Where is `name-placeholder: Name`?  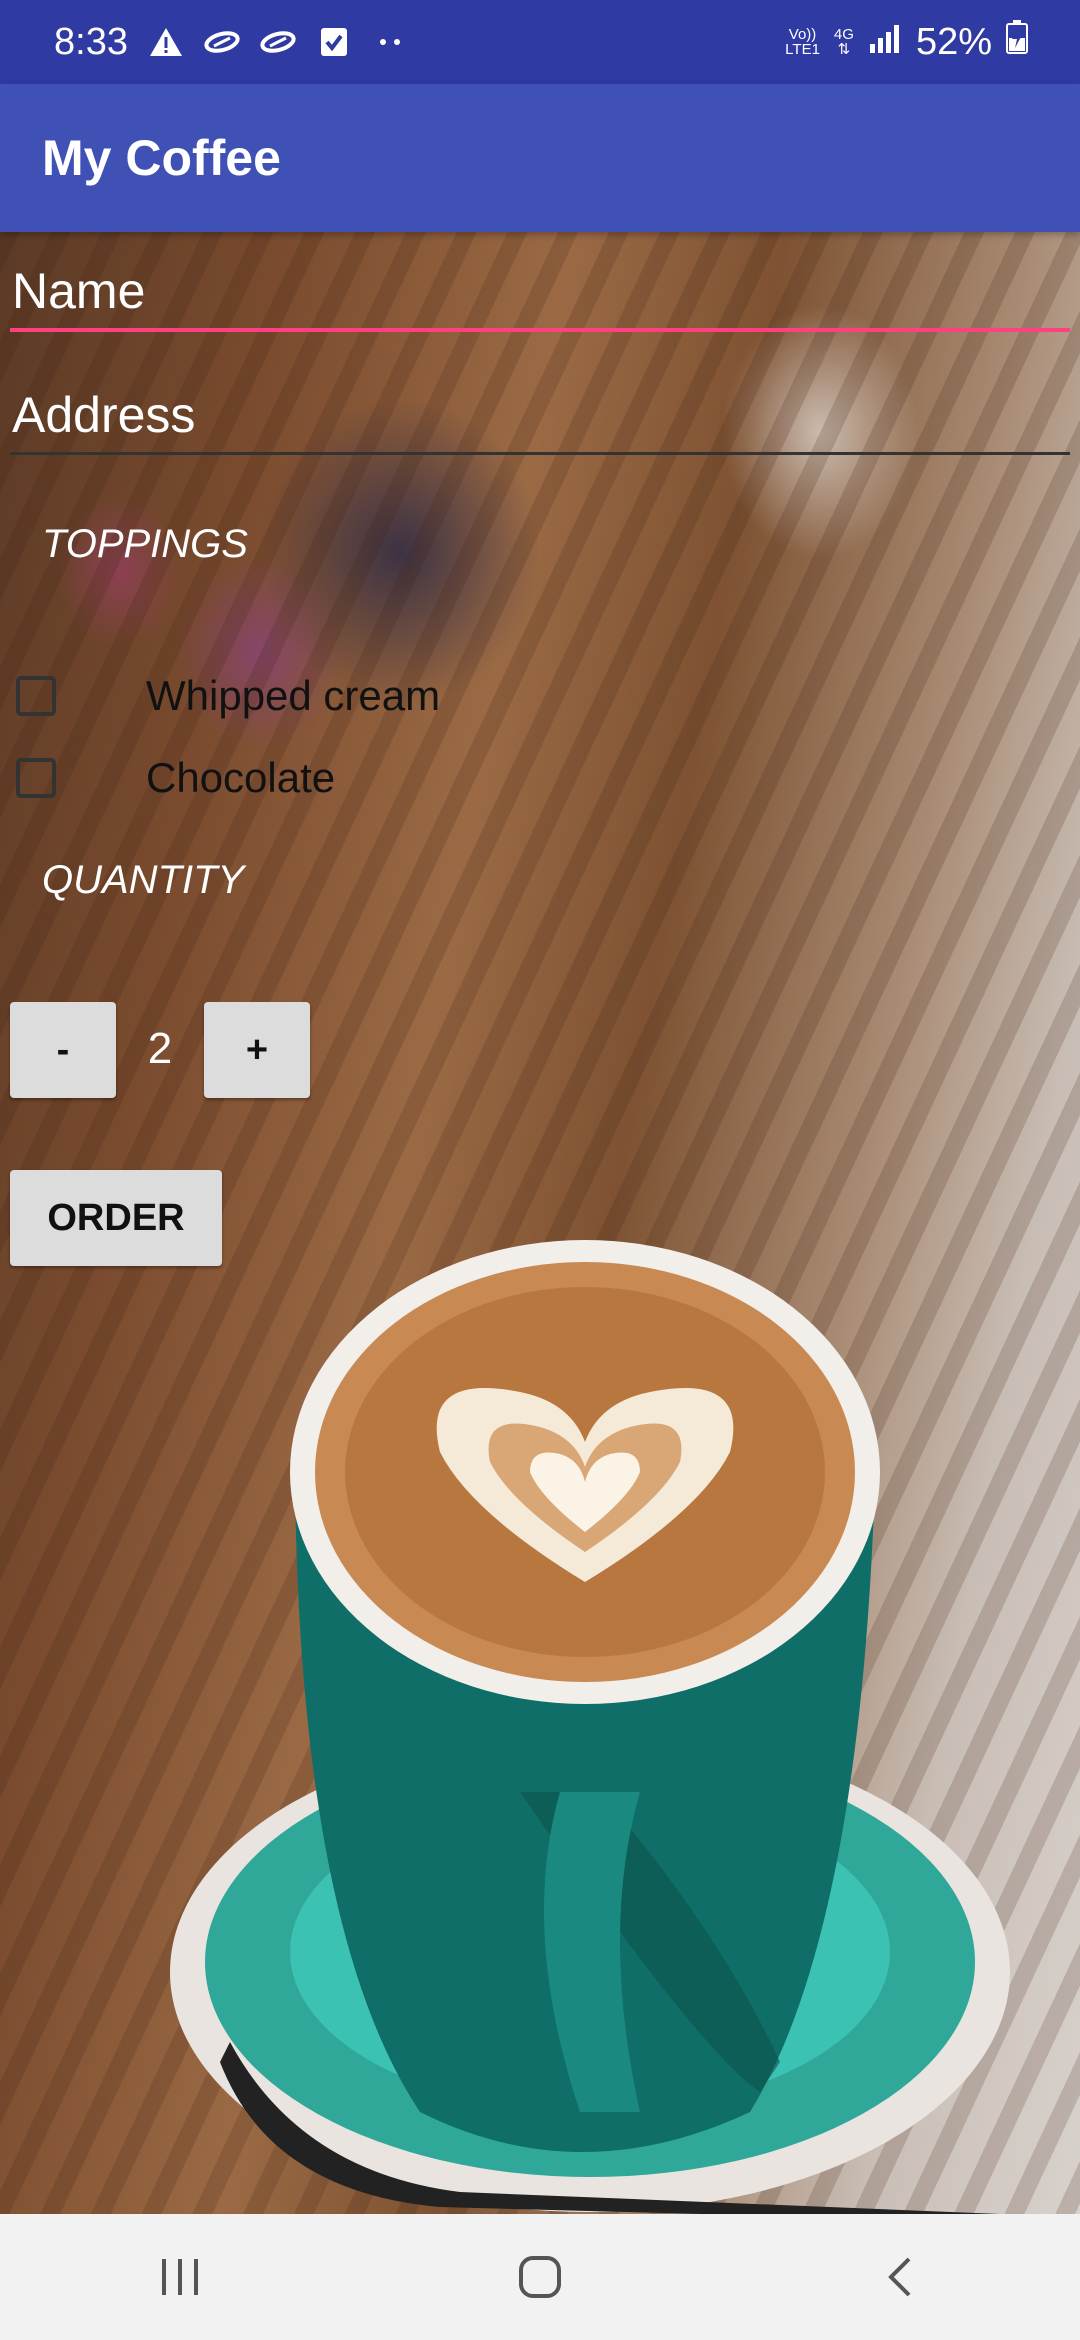 name-placeholder: Name is located at coordinates (79, 291).